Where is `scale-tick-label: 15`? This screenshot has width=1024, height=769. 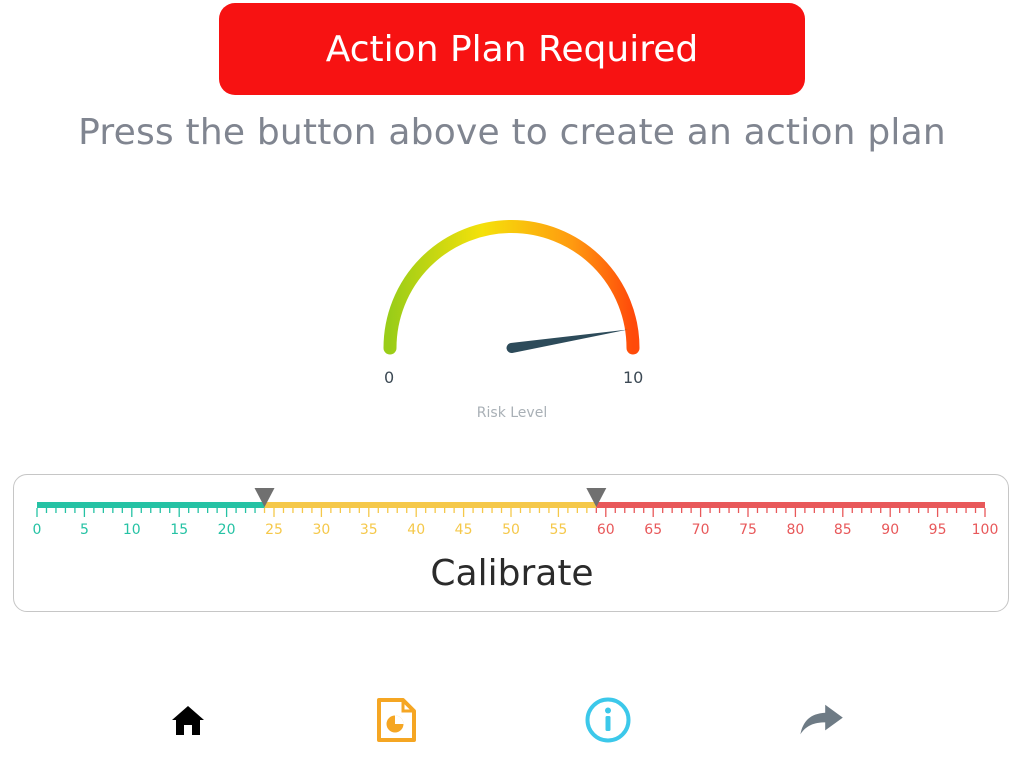
scale-tick-label: 15 is located at coordinates (179, 530).